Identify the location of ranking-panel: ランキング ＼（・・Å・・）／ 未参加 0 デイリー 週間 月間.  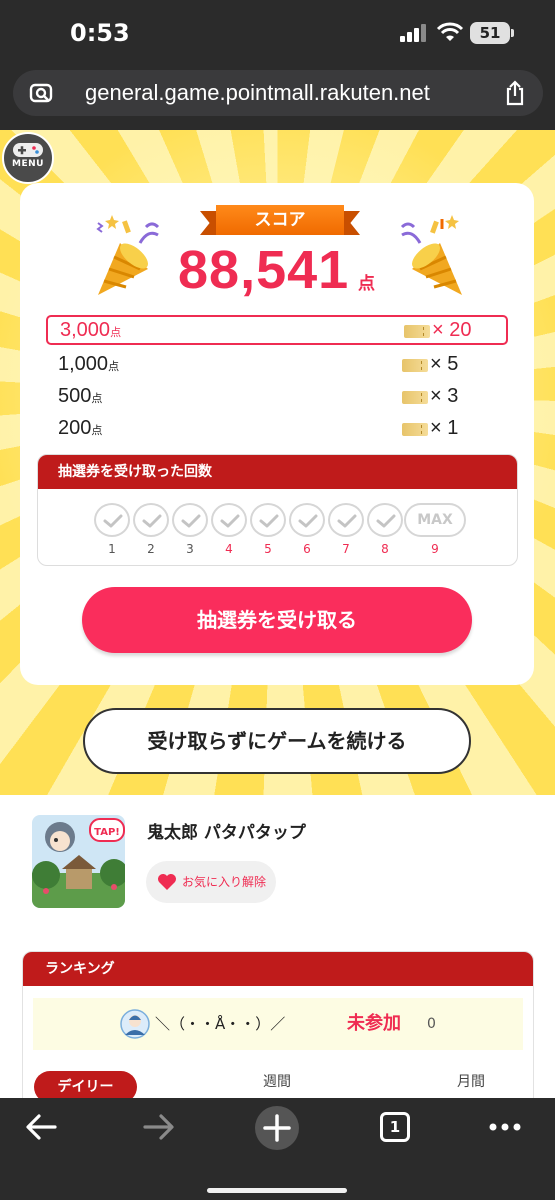
(278, 1031).